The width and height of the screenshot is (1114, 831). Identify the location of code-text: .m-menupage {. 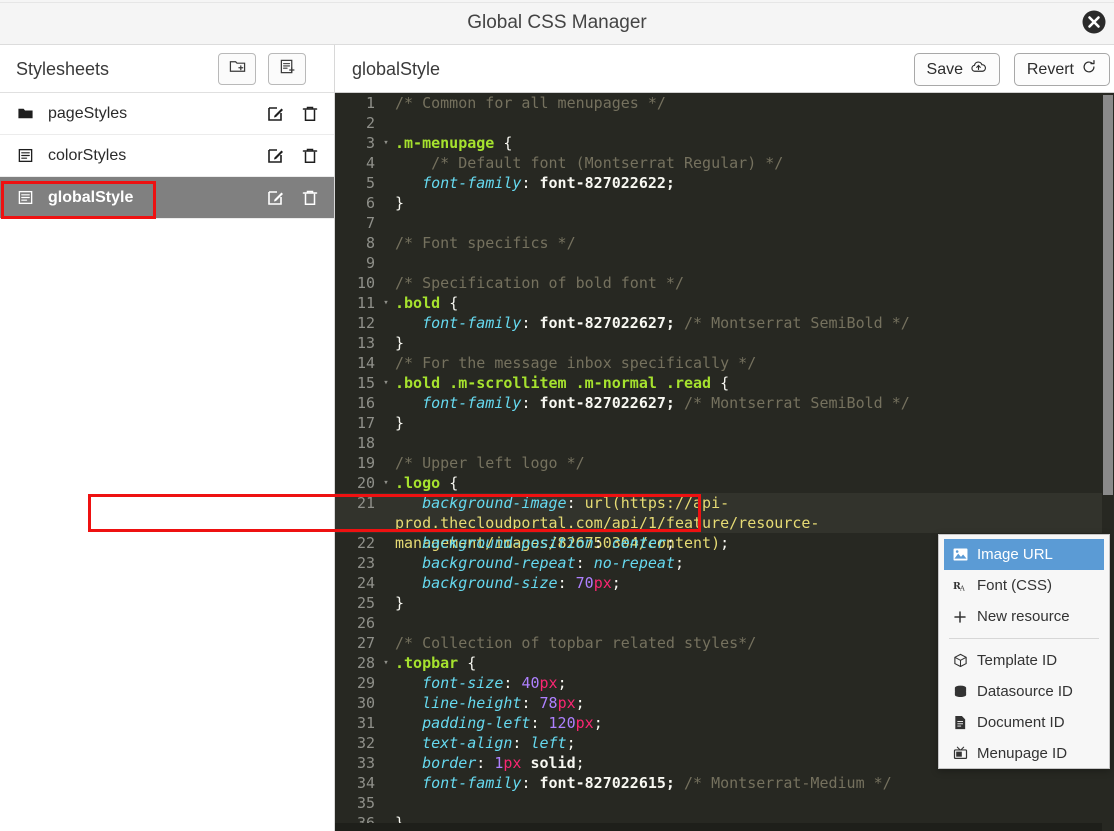
(454, 143).